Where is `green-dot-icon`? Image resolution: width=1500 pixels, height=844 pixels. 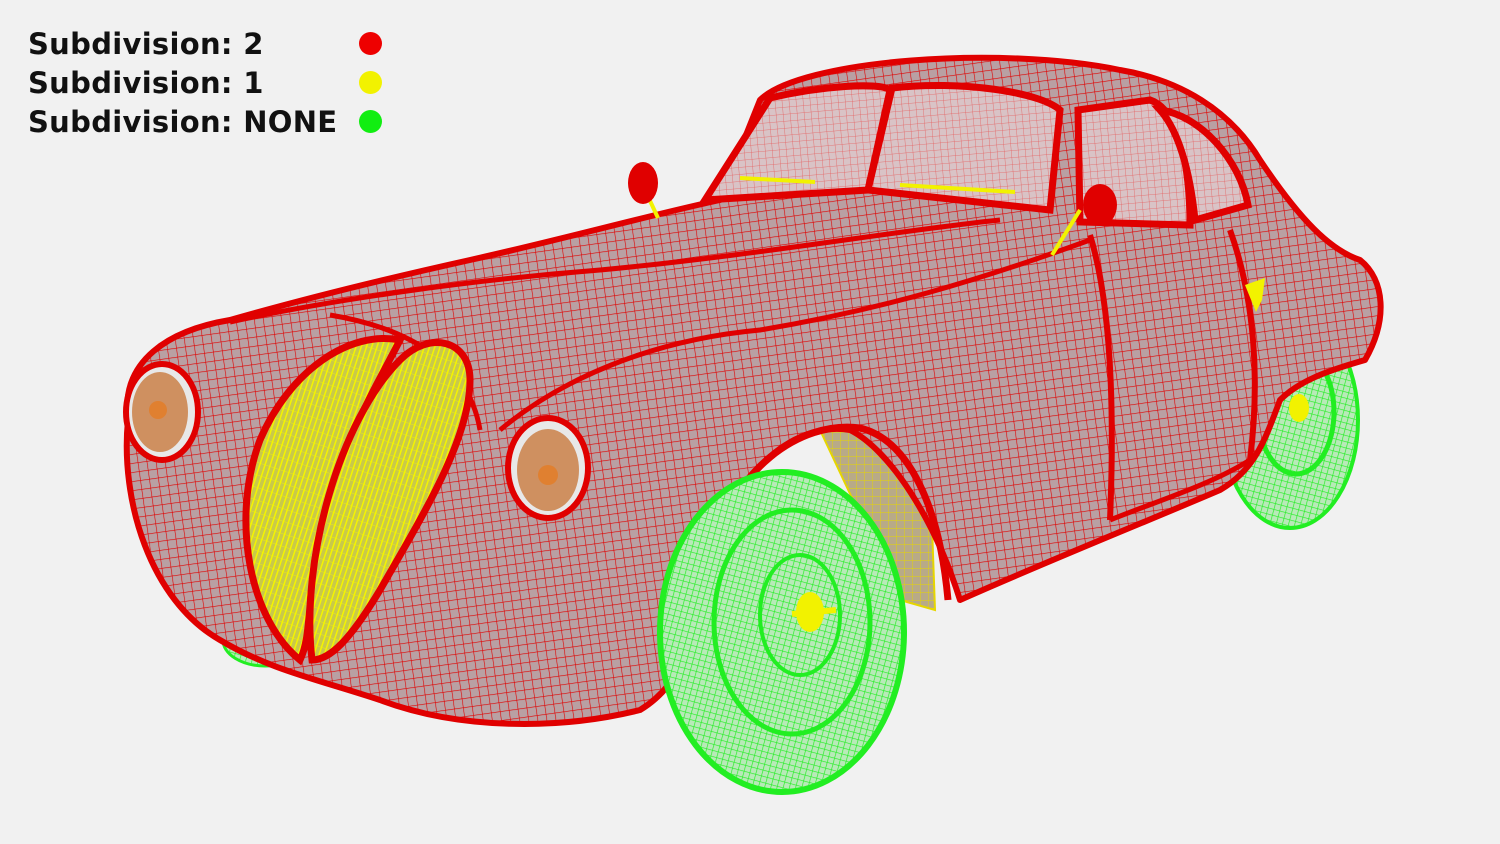
green-dot-icon is located at coordinates (370, 121).